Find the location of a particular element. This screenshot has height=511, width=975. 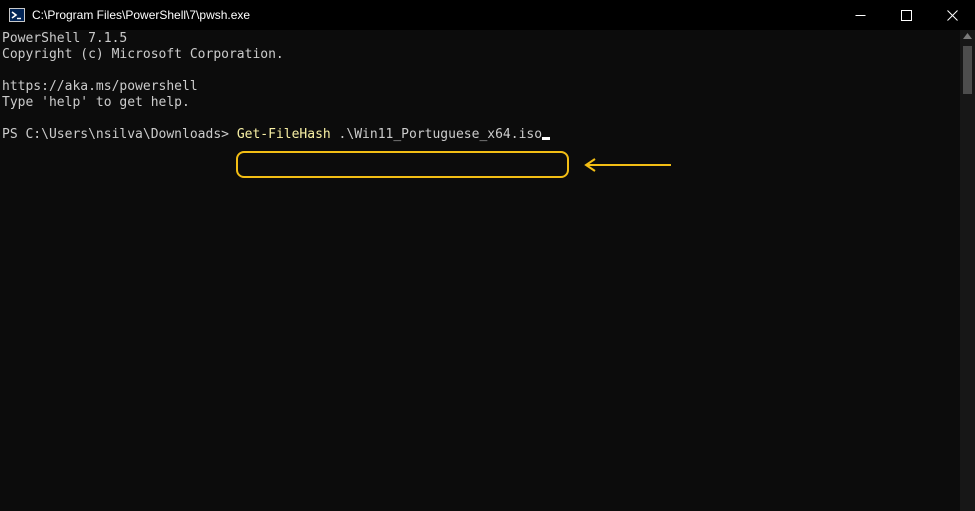

command-name: Get-FileHash is located at coordinates (283, 134).